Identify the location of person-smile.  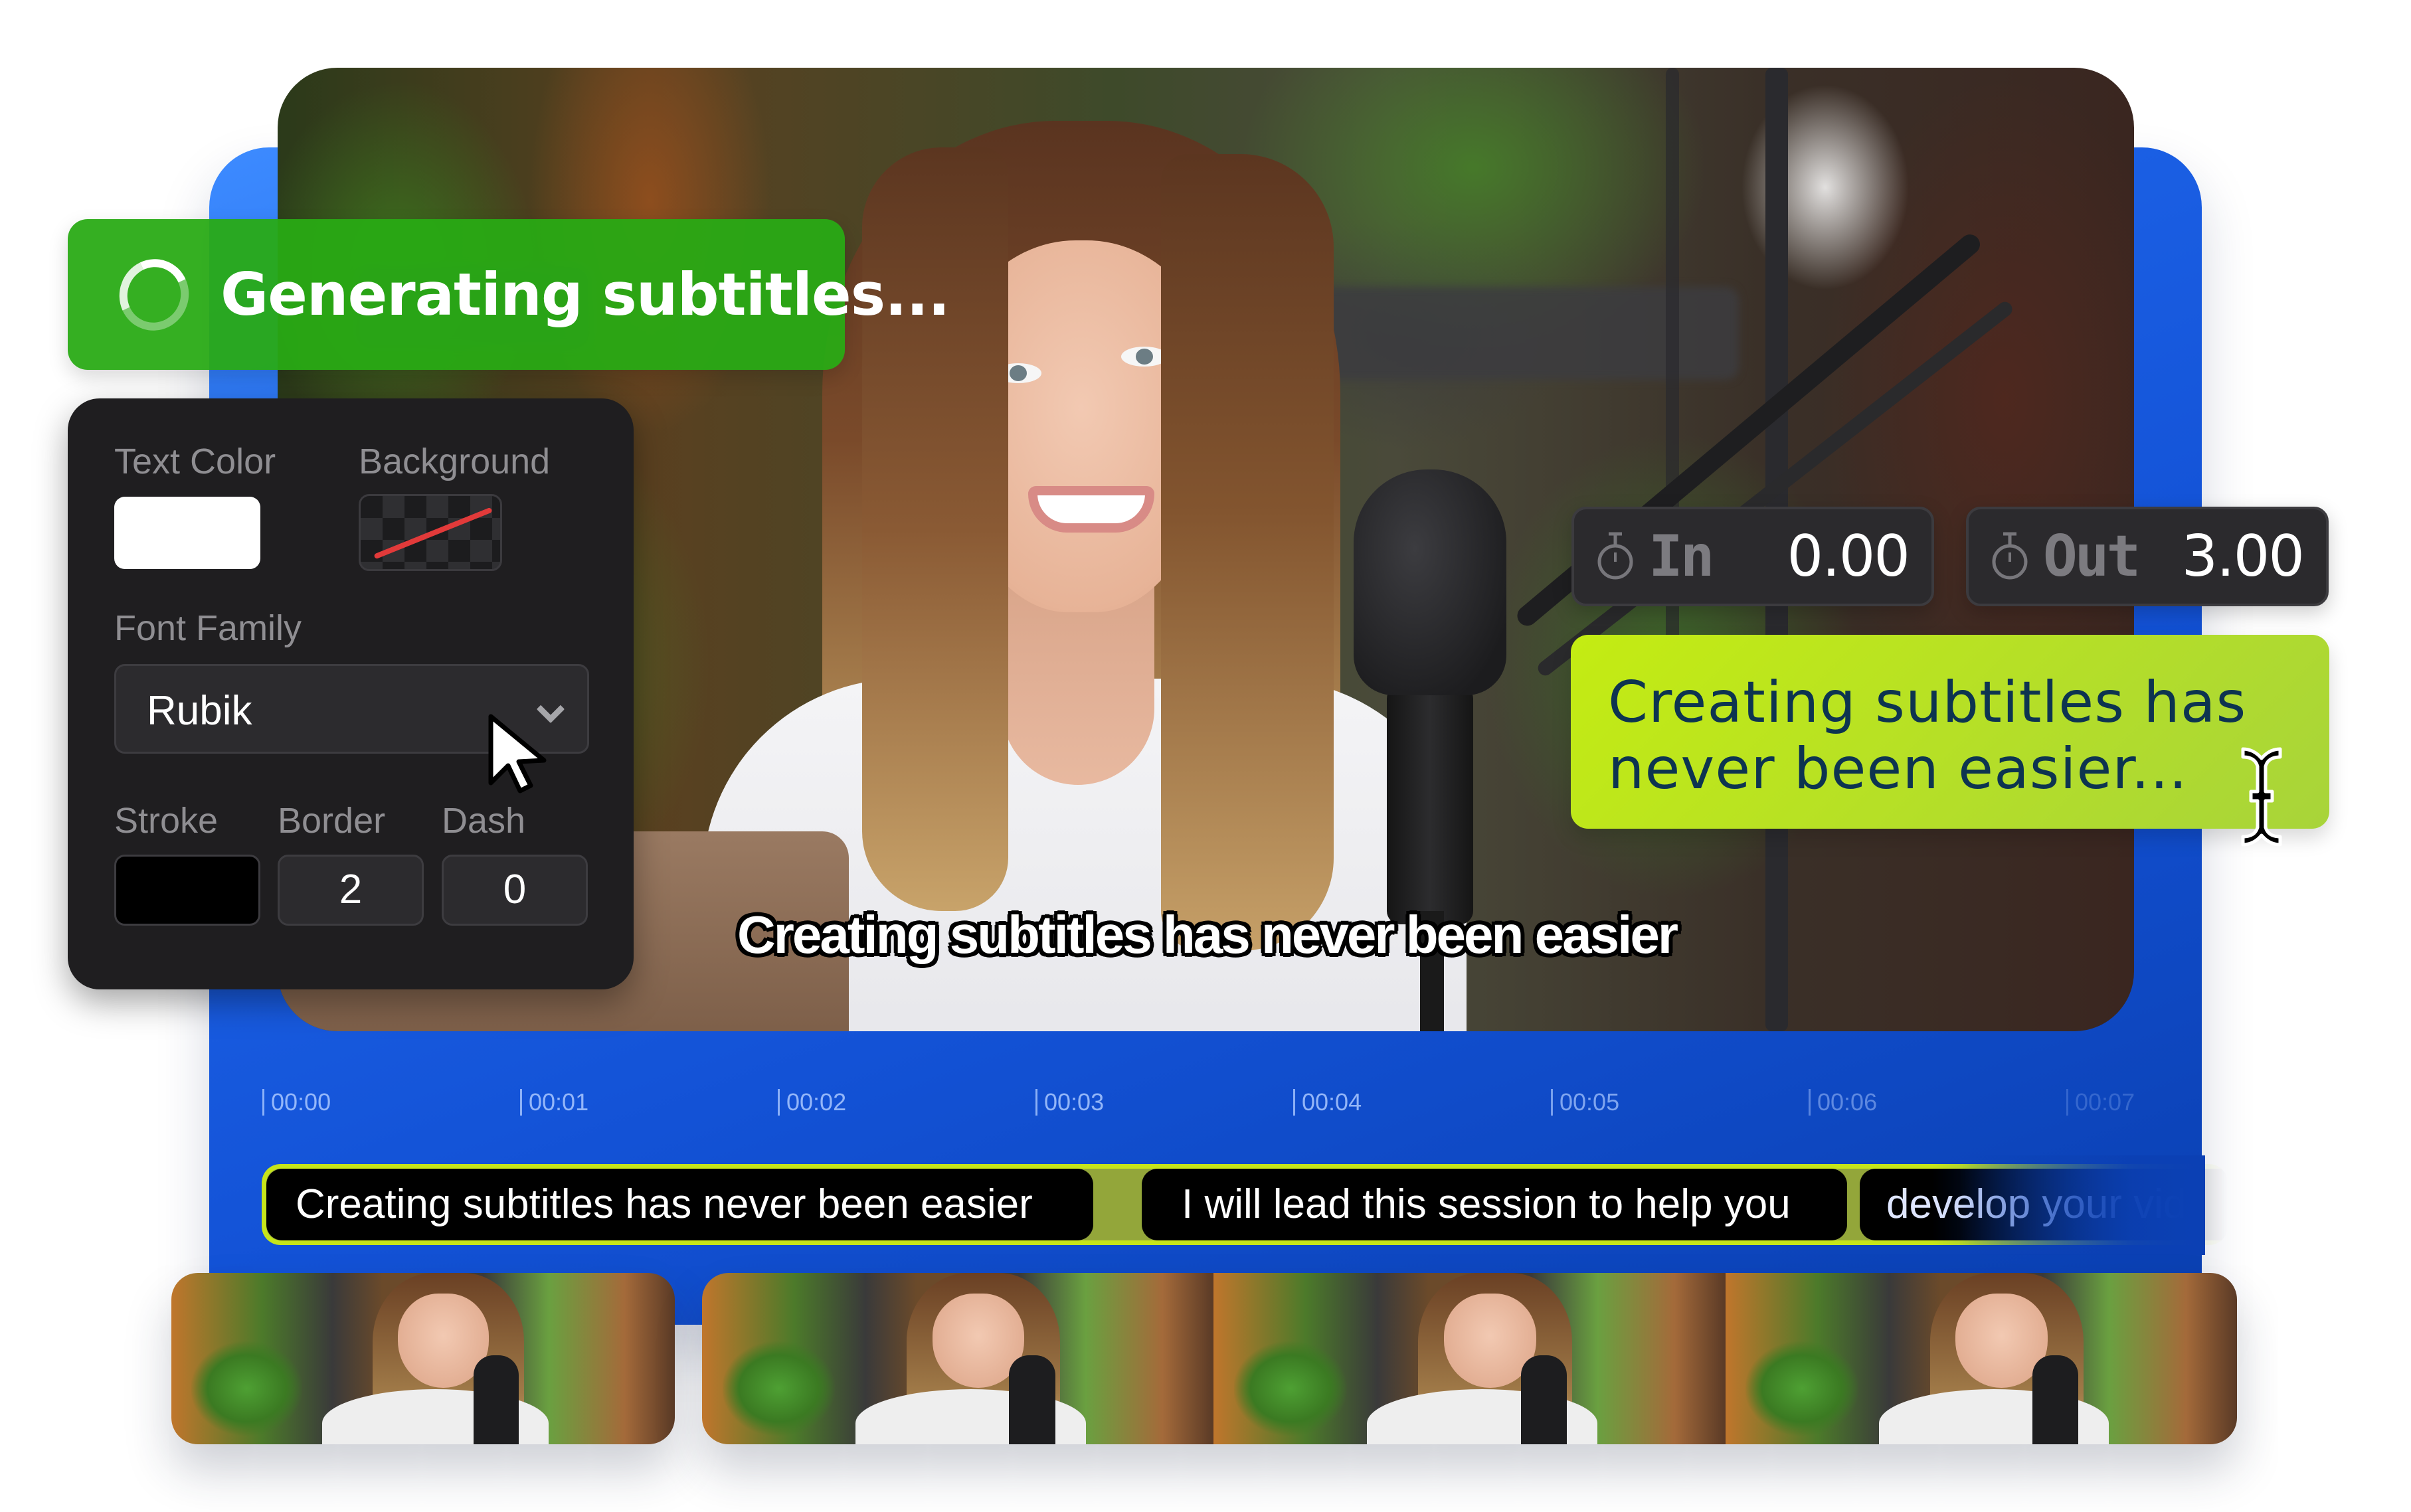
(1091, 509).